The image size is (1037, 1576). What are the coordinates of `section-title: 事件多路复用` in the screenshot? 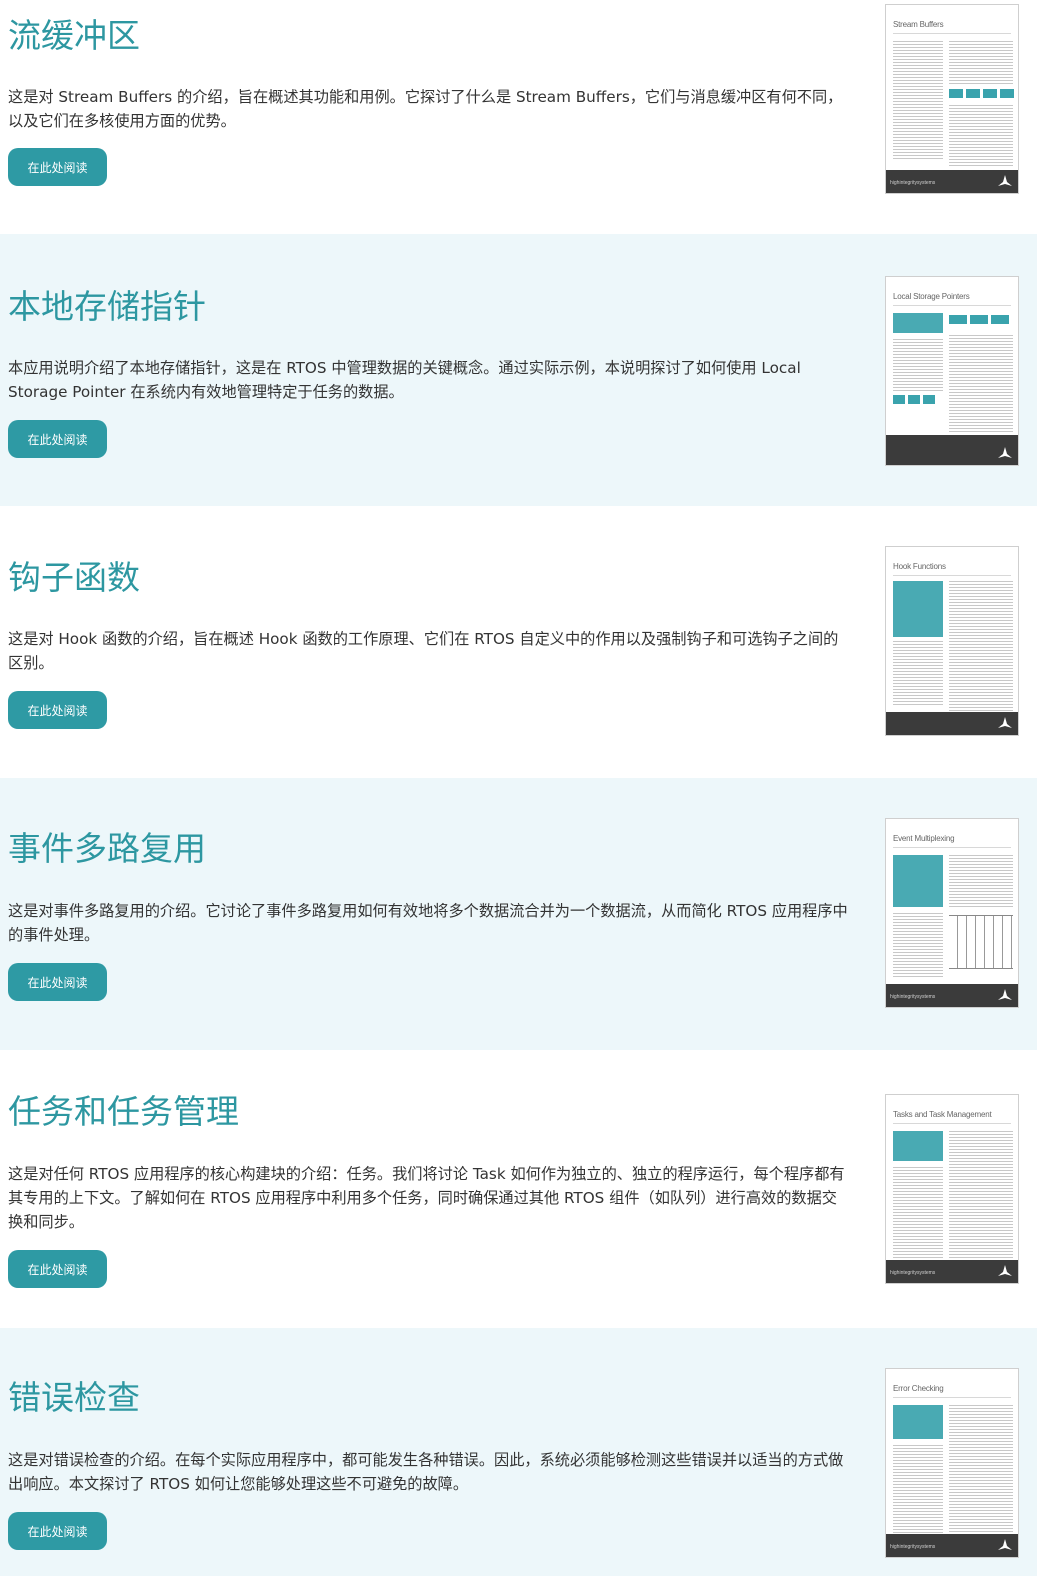 It's located at (107, 848).